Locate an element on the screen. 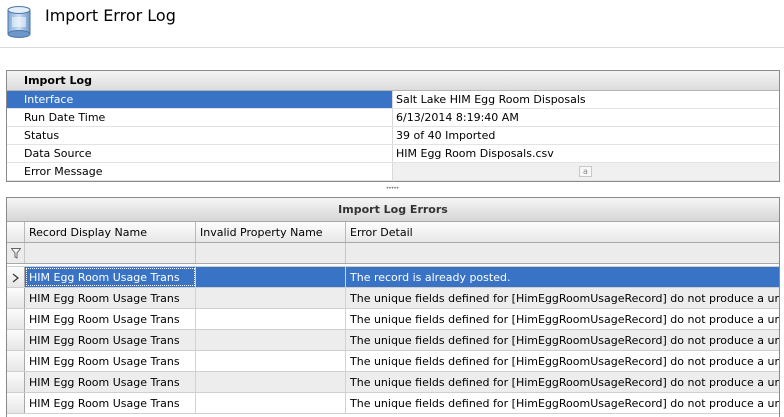 The width and height of the screenshot is (784, 417). column-header-error-detail: Error Detail is located at coordinates (562, 232).